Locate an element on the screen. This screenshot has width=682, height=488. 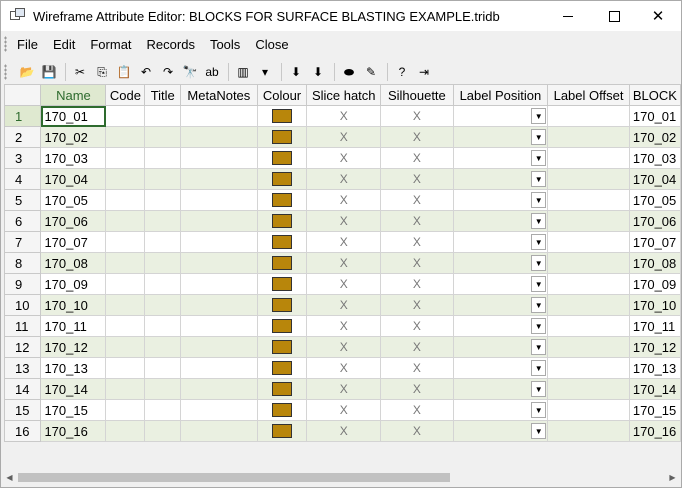
name-cell: 170_03 is located at coordinates (73, 158).